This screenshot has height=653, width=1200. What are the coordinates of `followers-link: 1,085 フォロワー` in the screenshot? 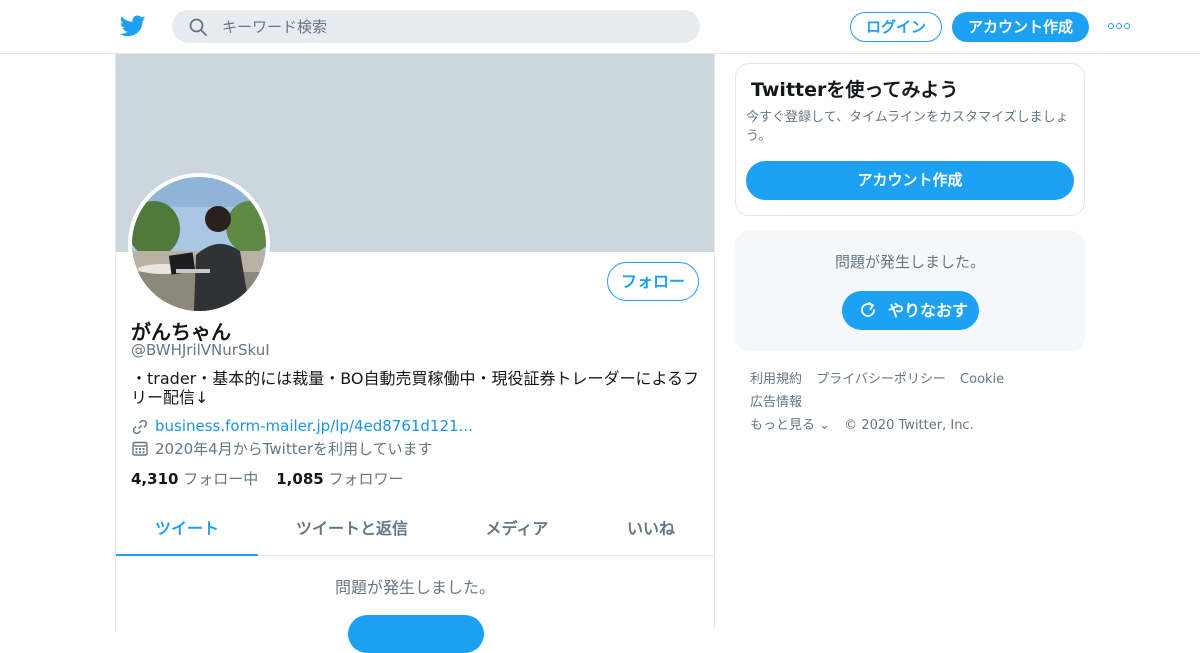 It's located at (339, 479).